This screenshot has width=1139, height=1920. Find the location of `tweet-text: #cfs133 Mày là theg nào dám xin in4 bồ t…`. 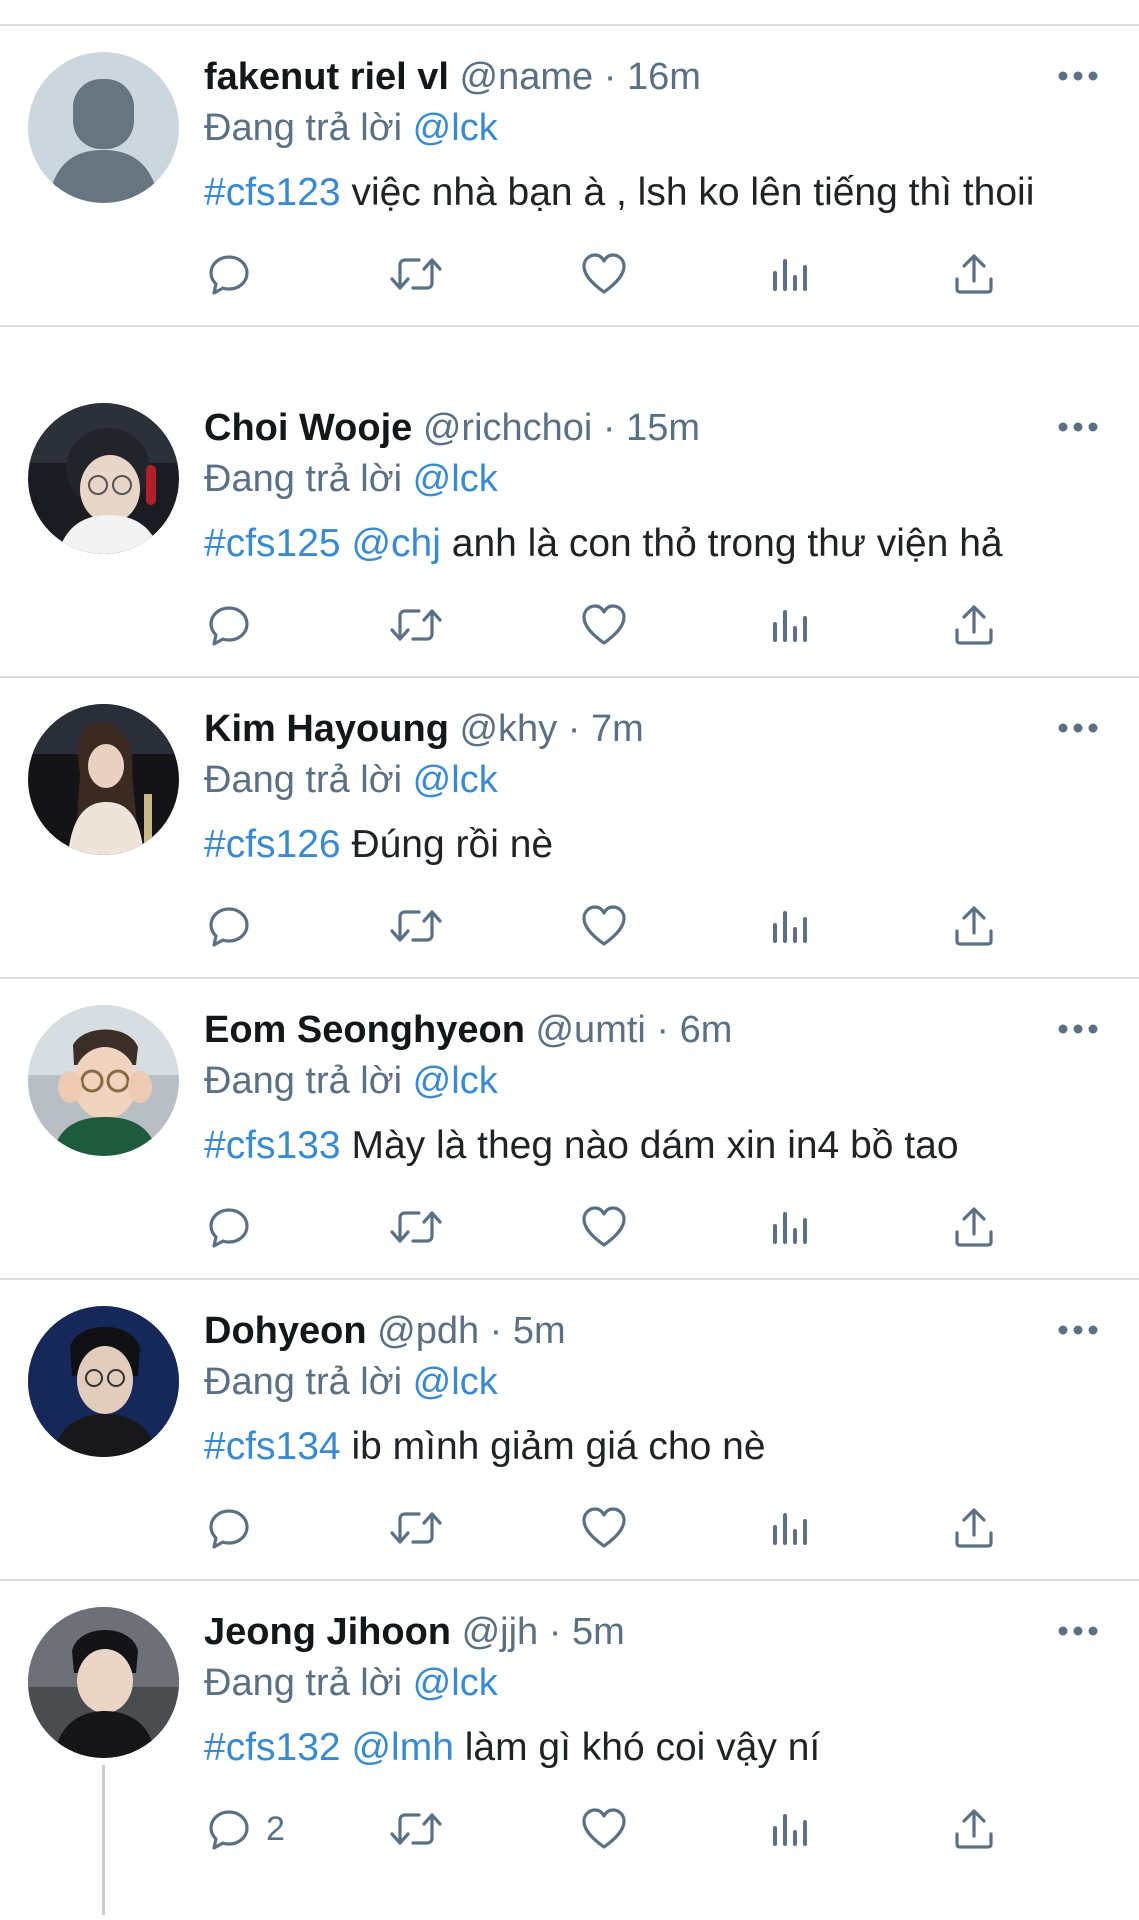

tweet-text: #cfs133 Mày là theg nào dám xin in4 bồ t… is located at coordinates (644, 1146).